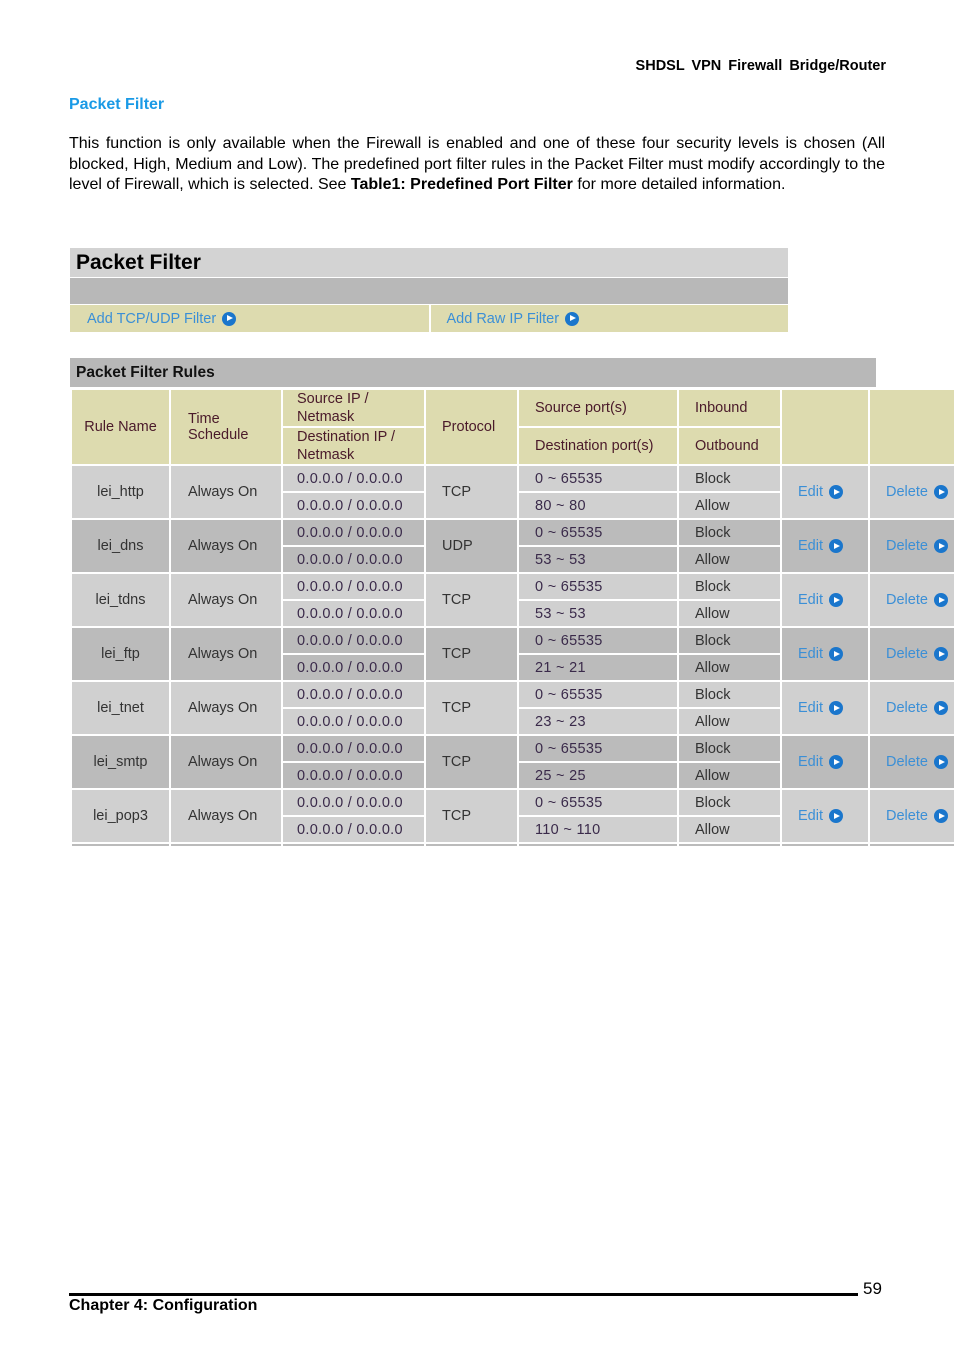  I want to click on destination-ports: 21 ~ 21, so click(598, 667).